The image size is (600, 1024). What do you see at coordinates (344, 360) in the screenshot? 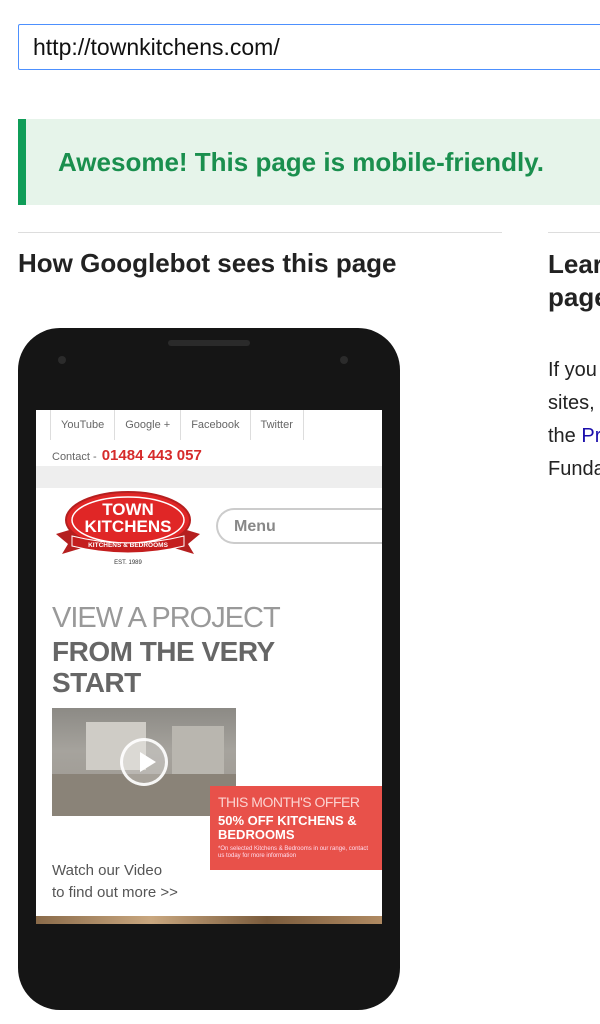
I see `phone-camera` at bounding box center [344, 360].